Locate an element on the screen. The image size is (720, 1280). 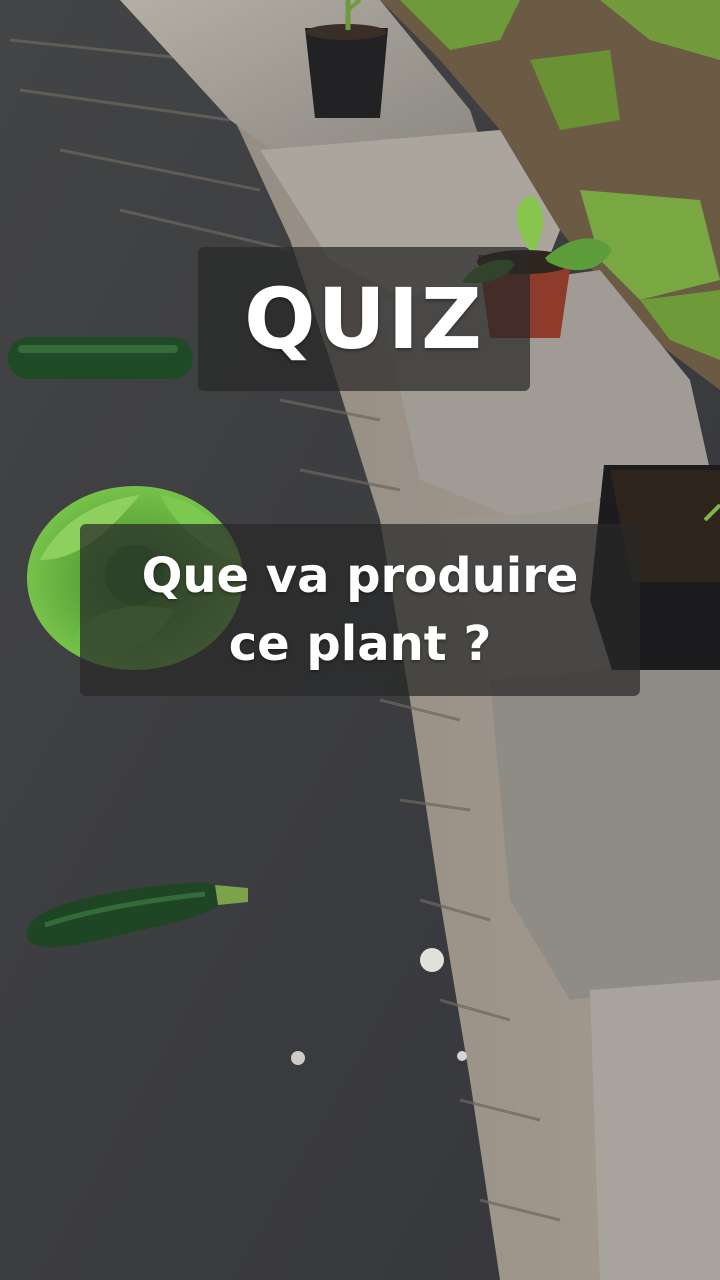
quiz-title-banner: QUIZ is located at coordinates (364, 319).